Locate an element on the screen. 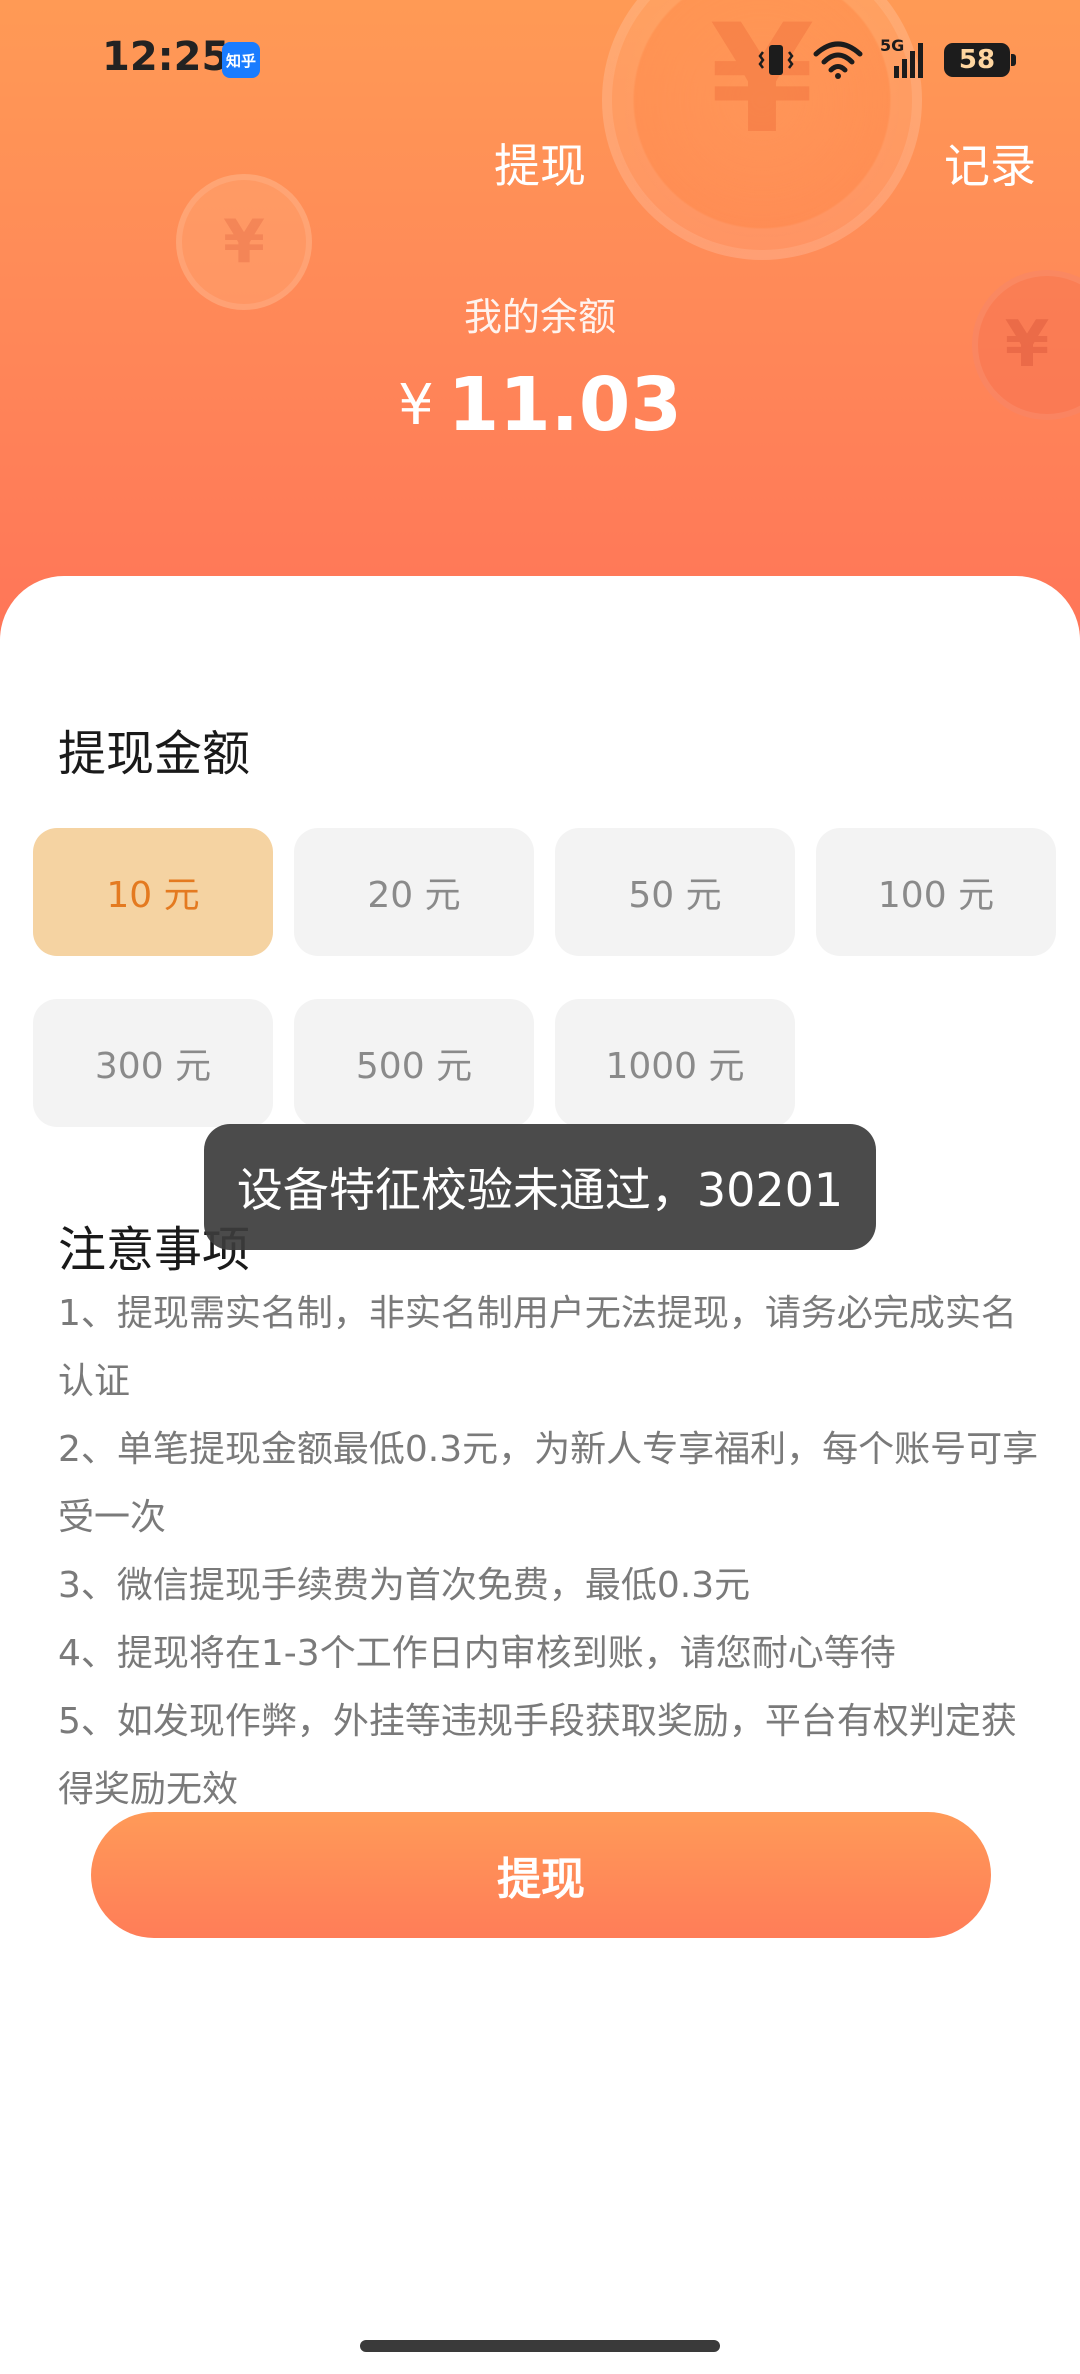 This screenshot has width=1080, height=2374. notice-item: 5、如发现作弊，外挂等违规手段获取奖励，平台有权判定获得奖励无效 is located at coordinates (537, 1755).